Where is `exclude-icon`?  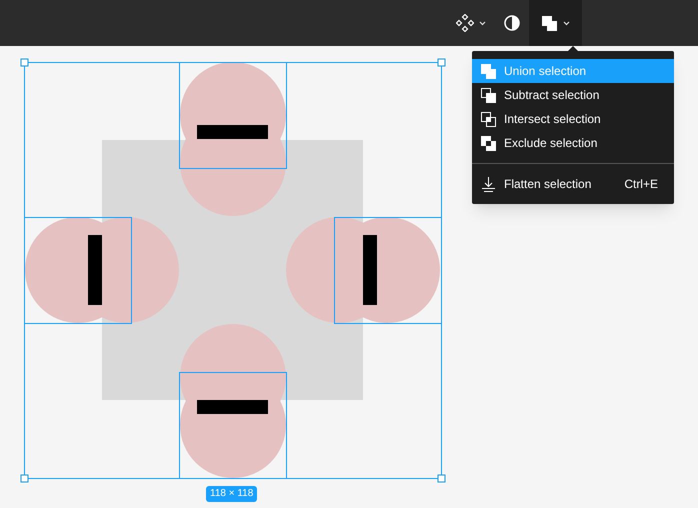 exclude-icon is located at coordinates (488, 143).